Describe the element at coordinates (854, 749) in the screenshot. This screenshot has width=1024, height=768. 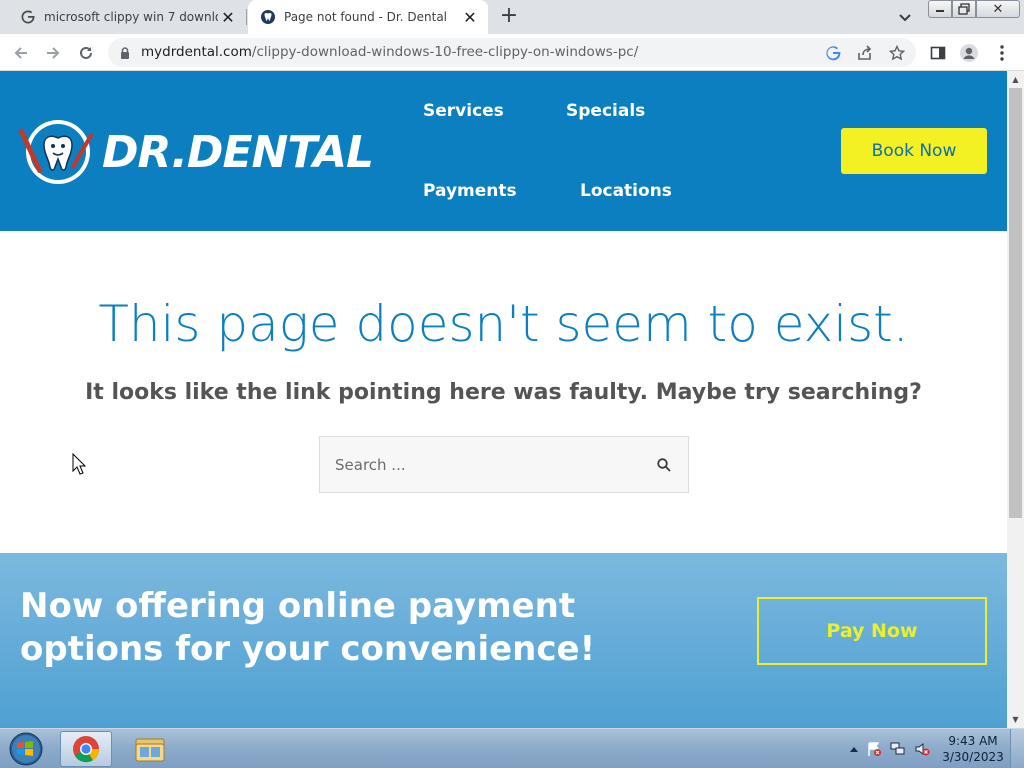
I see `show-hidden-icons-arrow-icon` at that location.